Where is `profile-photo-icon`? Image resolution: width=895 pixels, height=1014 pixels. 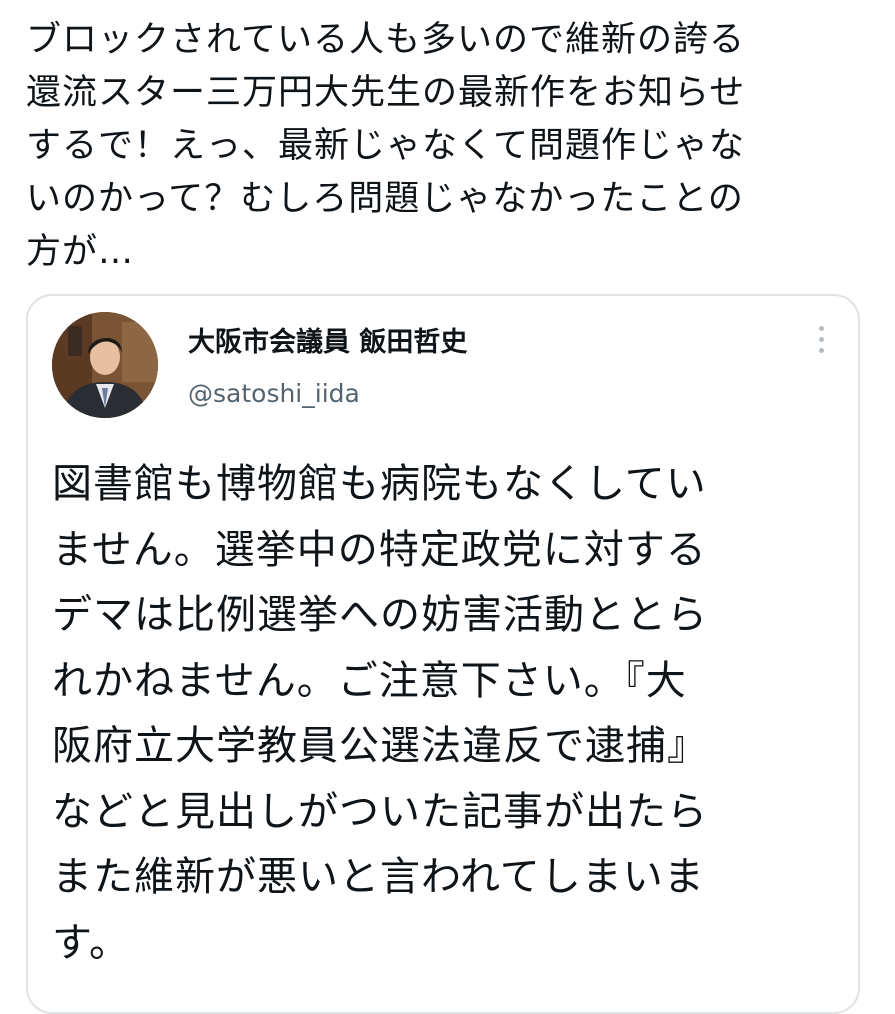 profile-photo-icon is located at coordinates (105, 365).